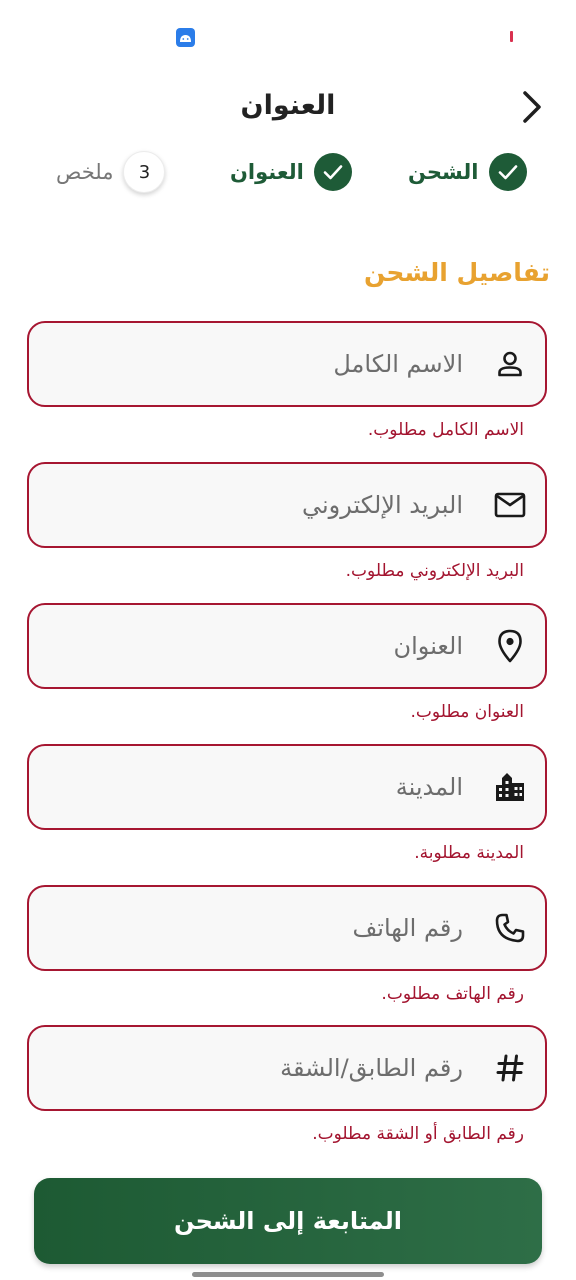 The width and height of the screenshot is (576, 1280). What do you see at coordinates (443, 172) in the screenshot?
I see `step-label: الشحن` at bounding box center [443, 172].